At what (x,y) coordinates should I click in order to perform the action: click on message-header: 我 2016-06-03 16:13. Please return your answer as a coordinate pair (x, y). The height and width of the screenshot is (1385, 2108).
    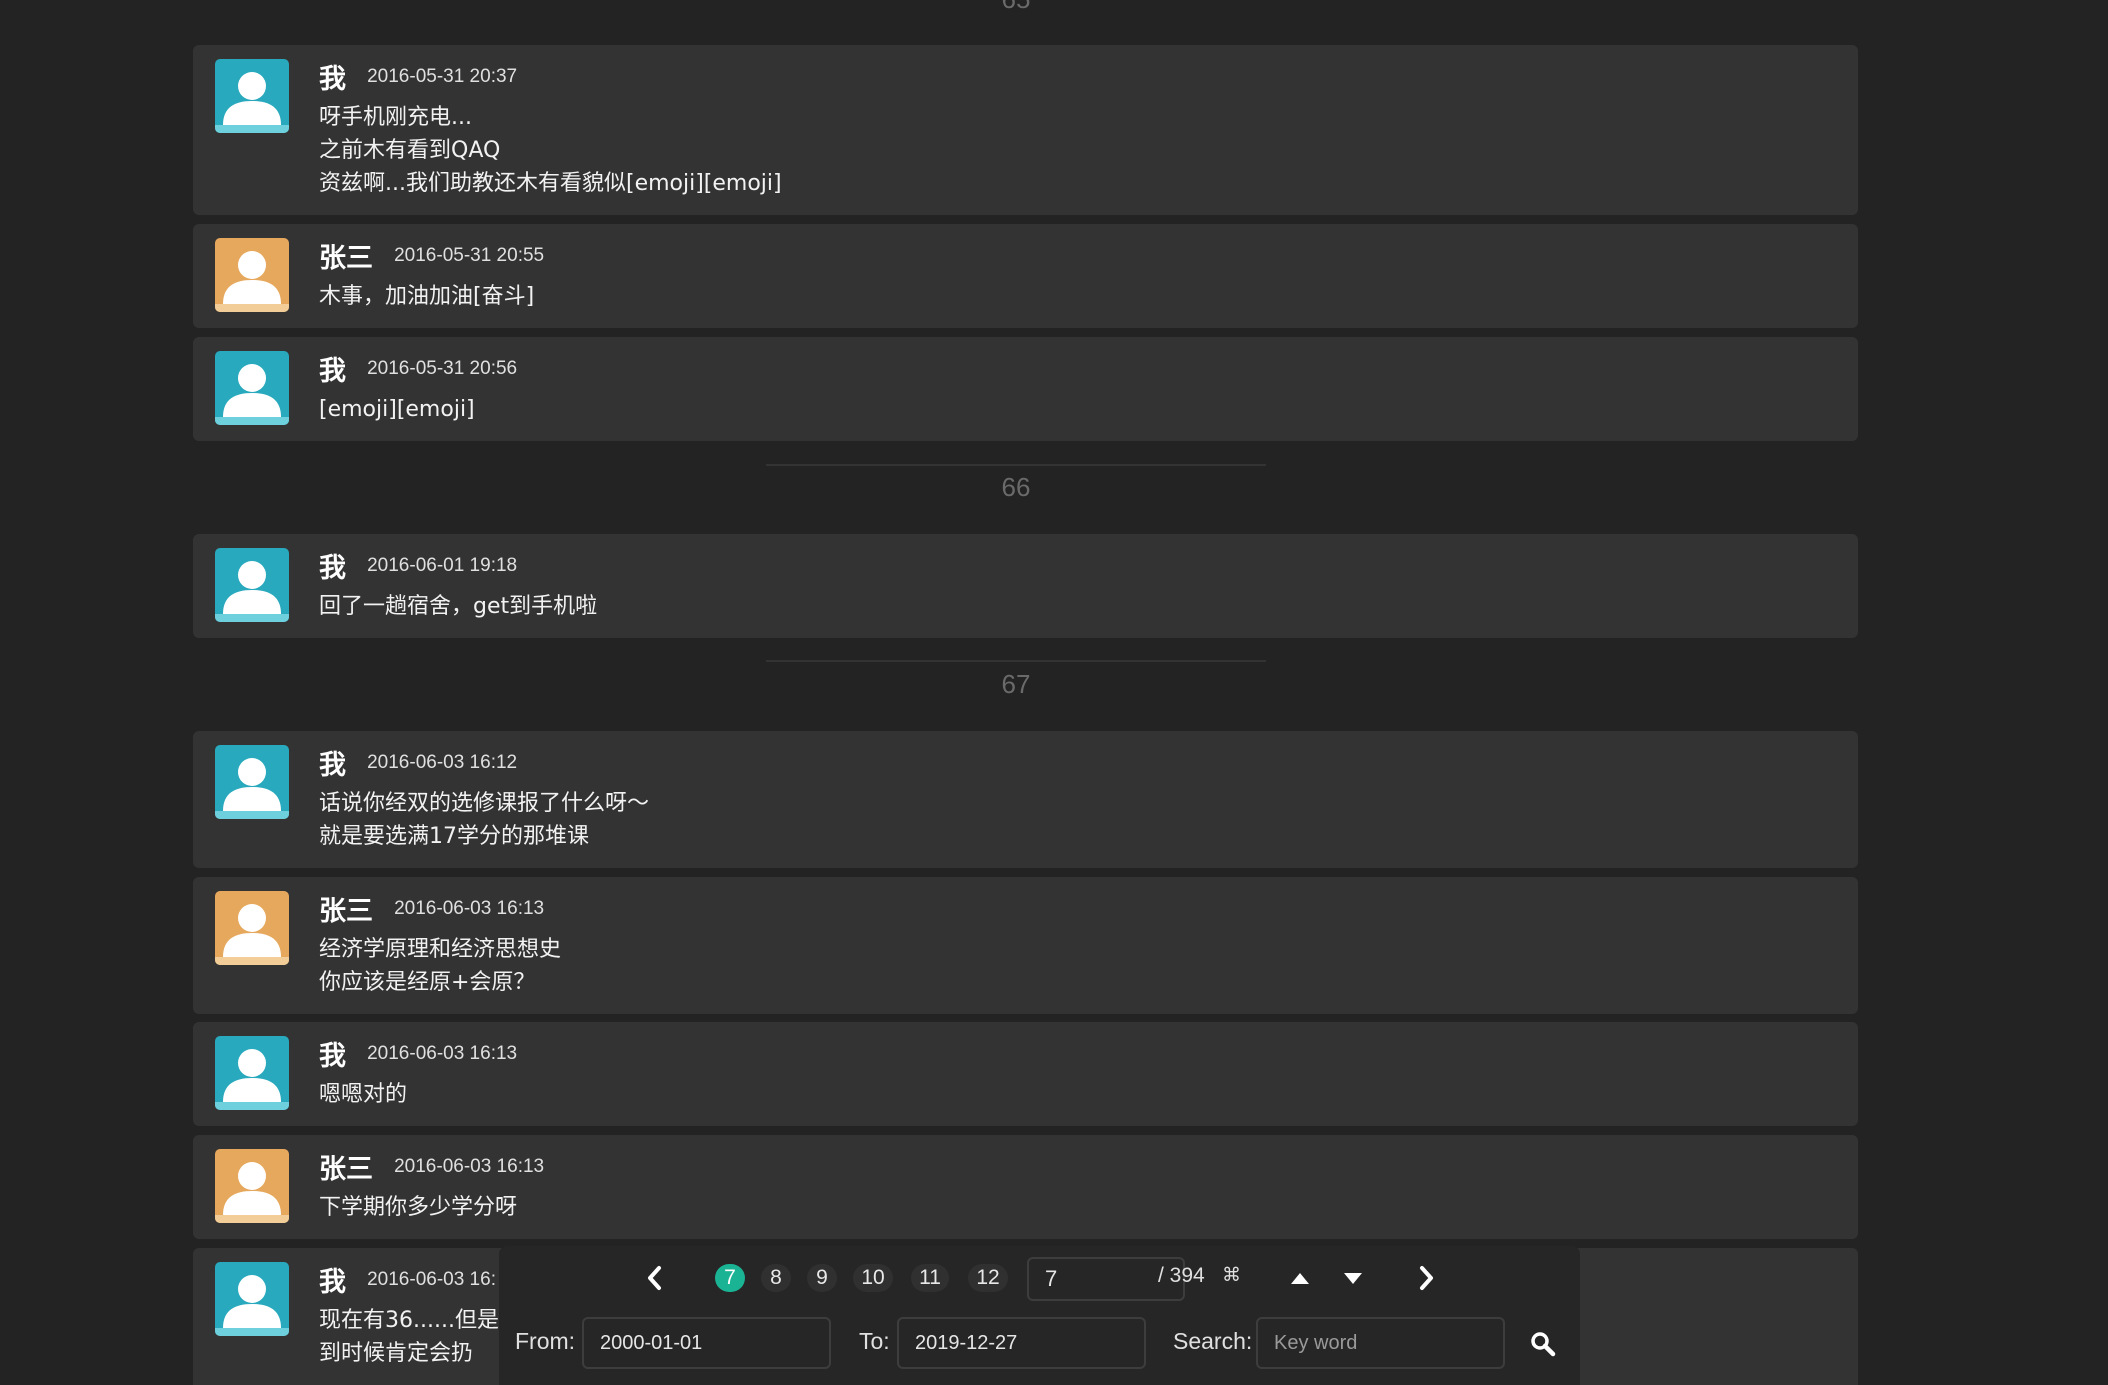
    Looking at the image, I should click on (418, 1053).